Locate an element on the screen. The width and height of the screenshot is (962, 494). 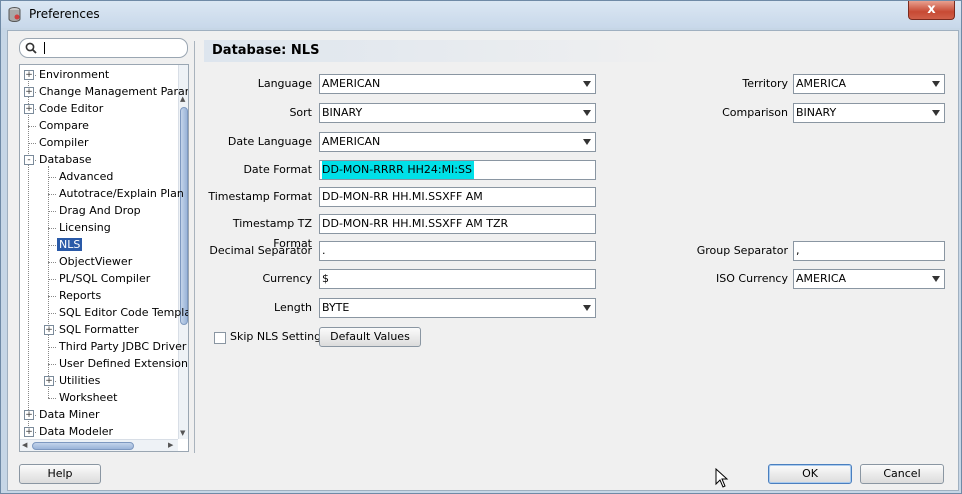
tree-item: Database is located at coordinates (65, 160).